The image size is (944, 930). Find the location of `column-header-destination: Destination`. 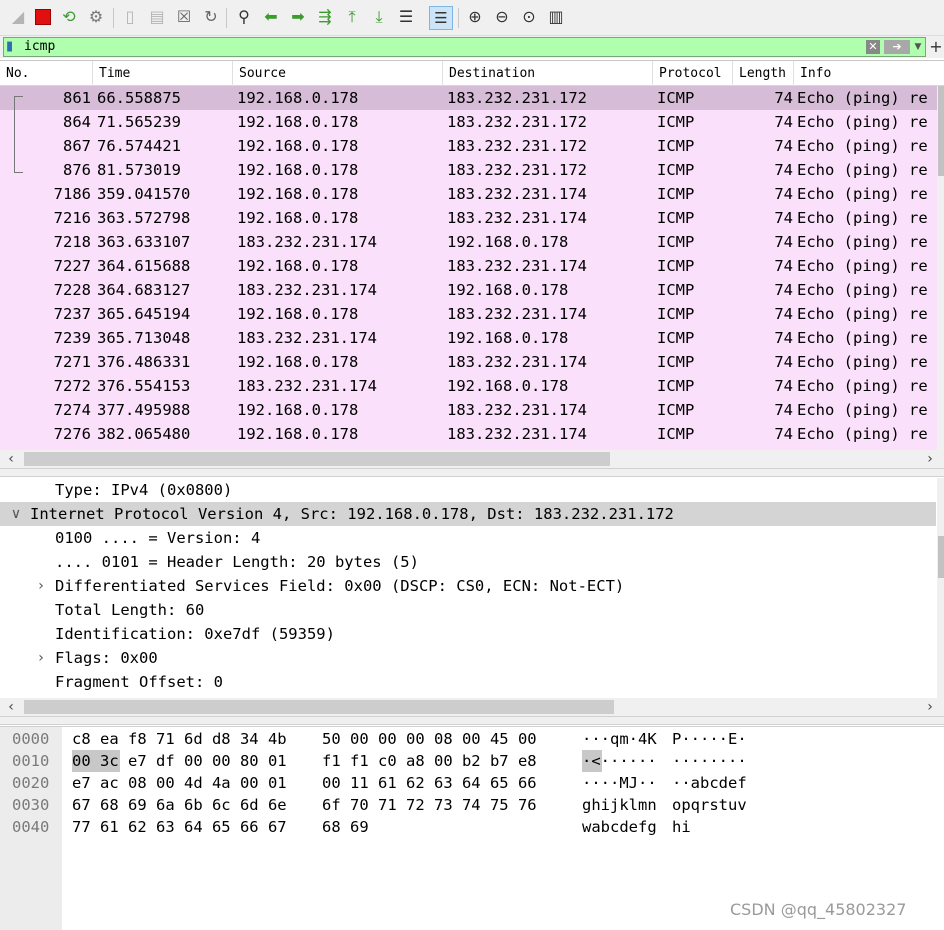

column-header-destination: Destination is located at coordinates (548, 73).